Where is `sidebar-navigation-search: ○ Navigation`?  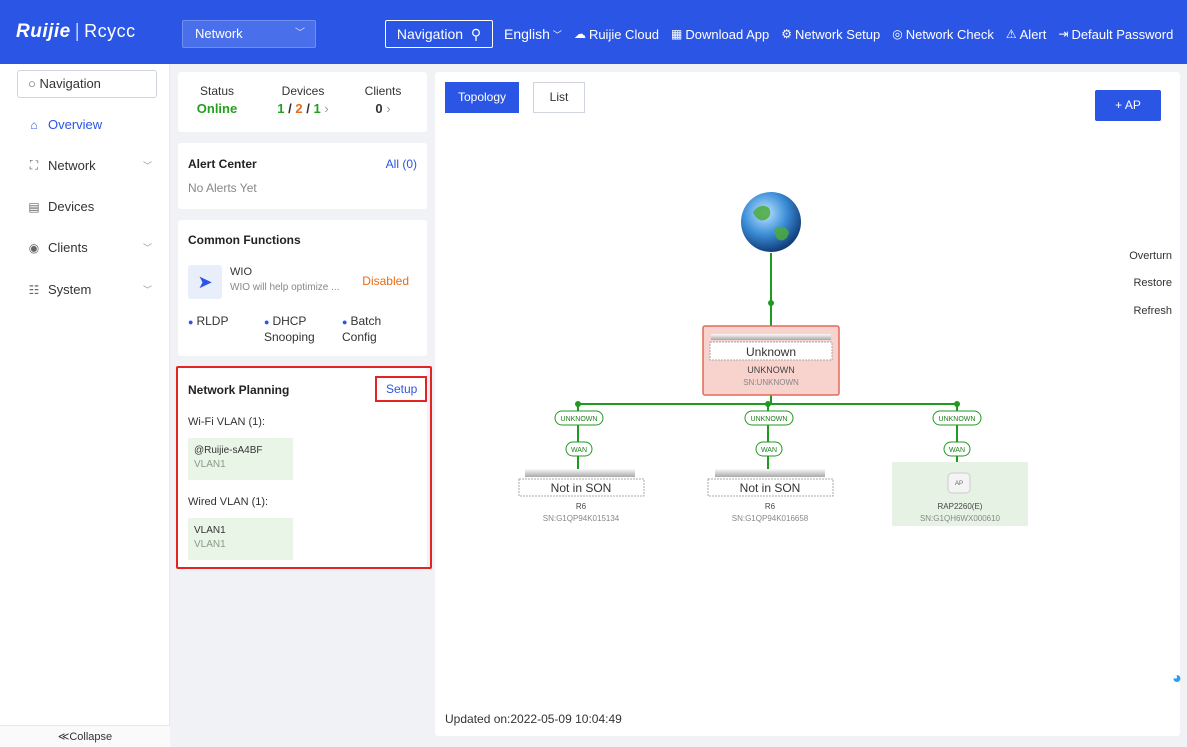
sidebar-navigation-search: ○ Navigation is located at coordinates (87, 84).